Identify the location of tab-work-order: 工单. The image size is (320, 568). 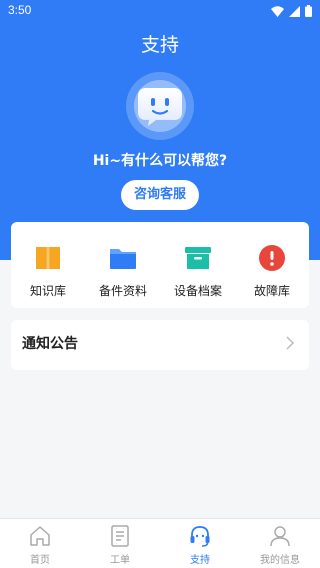
(120, 543).